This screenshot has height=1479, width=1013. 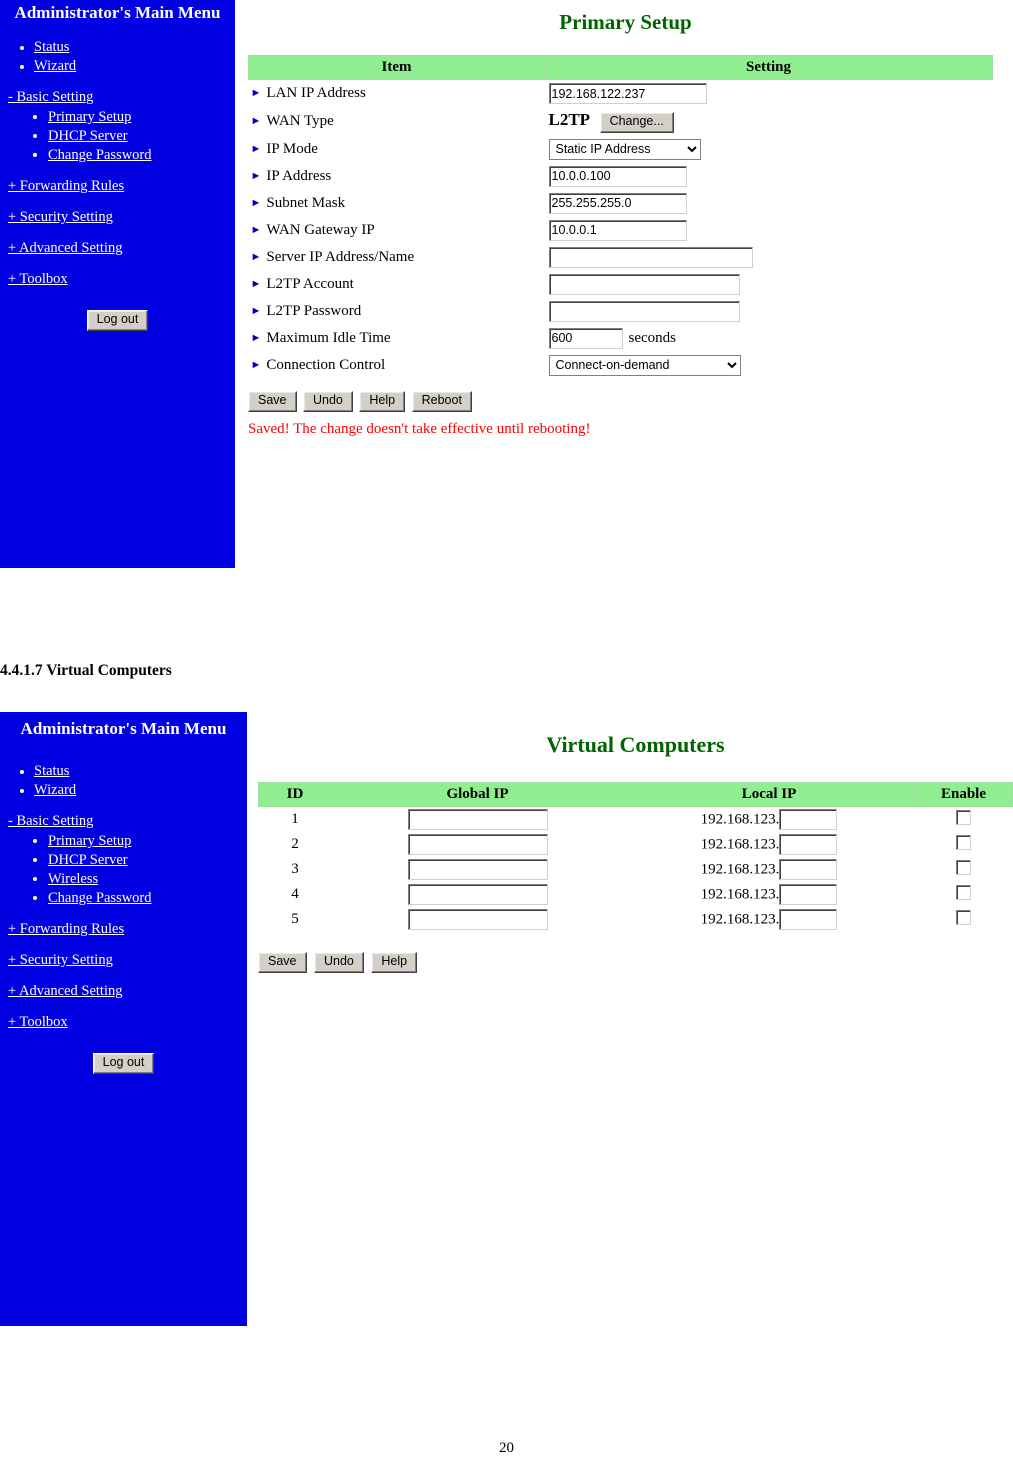 What do you see at coordinates (740, 869) in the screenshot?
I see `local-ip-prefix: 192.168.123.` at bounding box center [740, 869].